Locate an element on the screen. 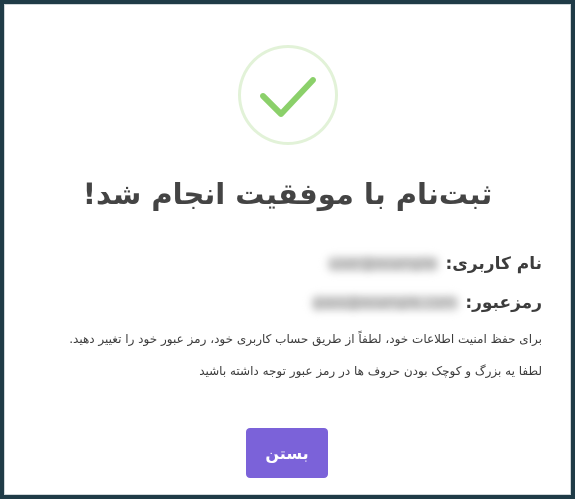  success-circle is located at coordinates (288, 95).